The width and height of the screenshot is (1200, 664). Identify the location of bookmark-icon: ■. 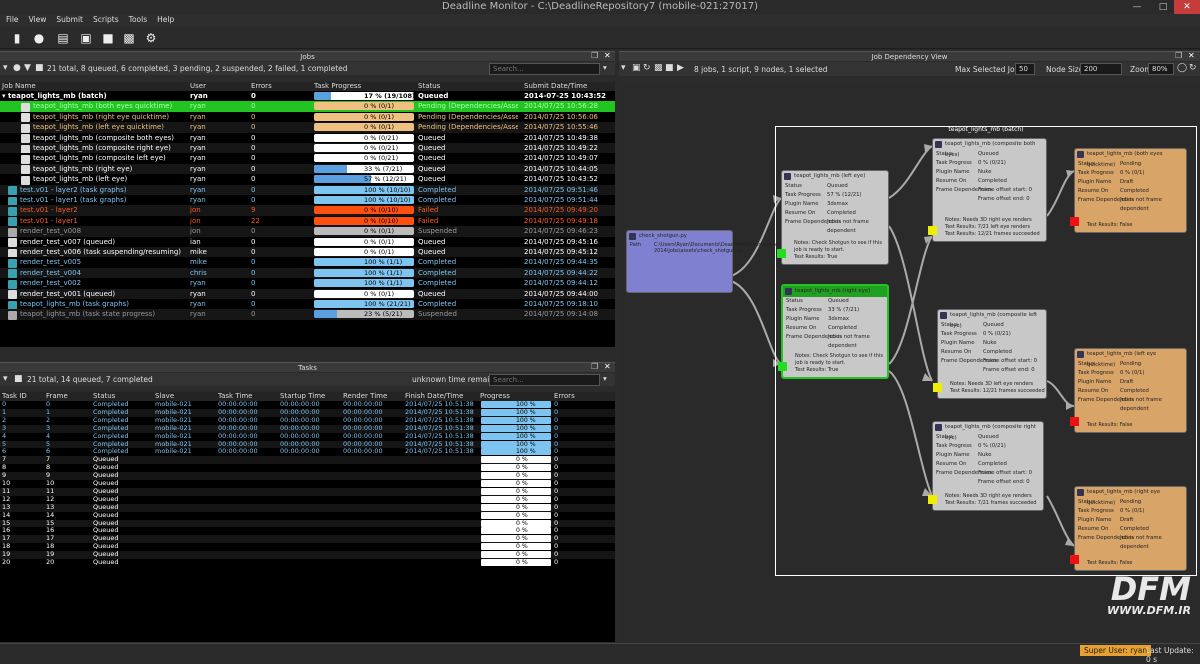
(108, 38).